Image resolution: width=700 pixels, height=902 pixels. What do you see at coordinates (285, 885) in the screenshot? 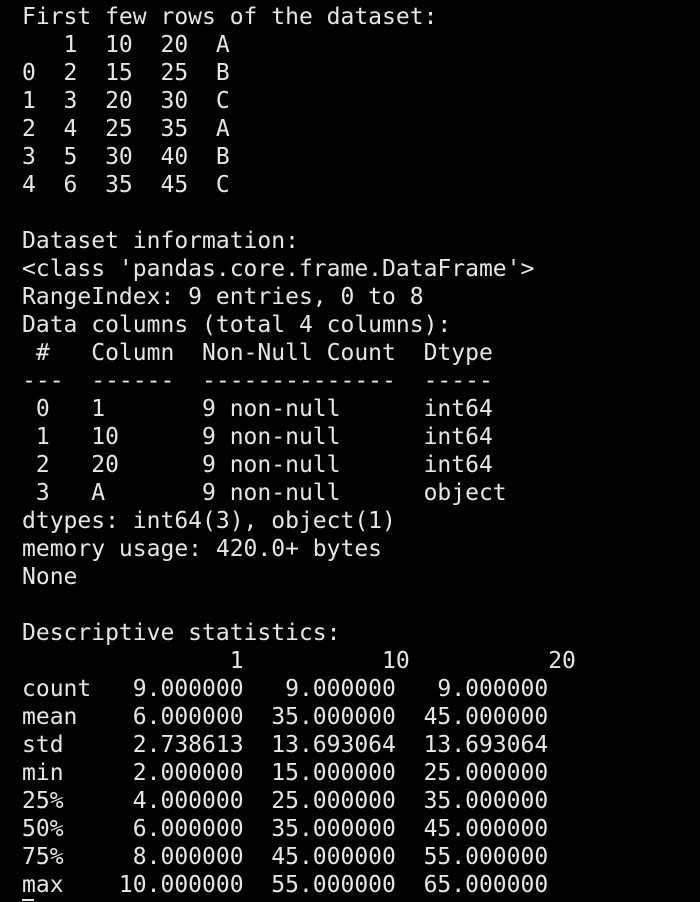
I see `output-line: max 10.000000 55.000000 65.000000` at bounding box center [285, 885].